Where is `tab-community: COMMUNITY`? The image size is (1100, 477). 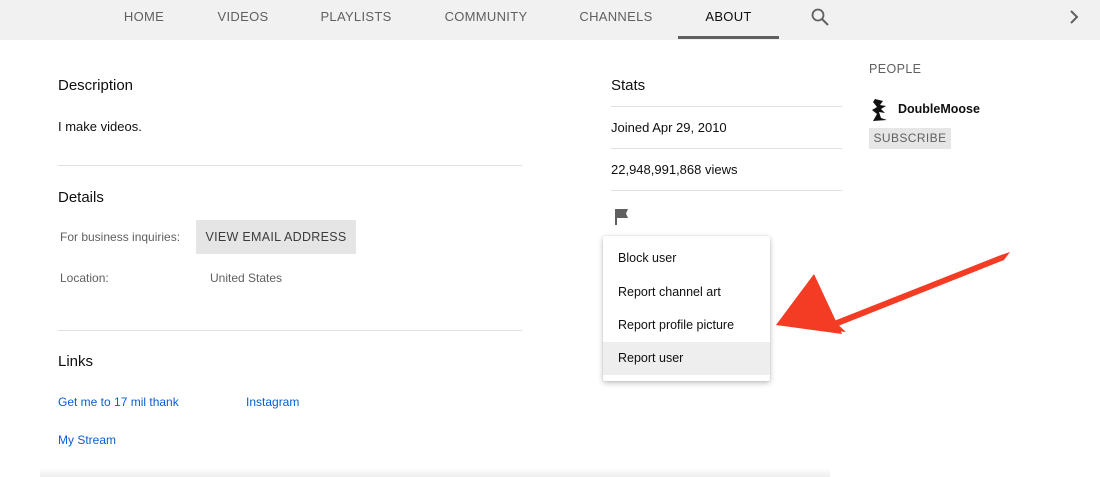 tab-community: COMMUNITY is located at coordinates (486, 18).